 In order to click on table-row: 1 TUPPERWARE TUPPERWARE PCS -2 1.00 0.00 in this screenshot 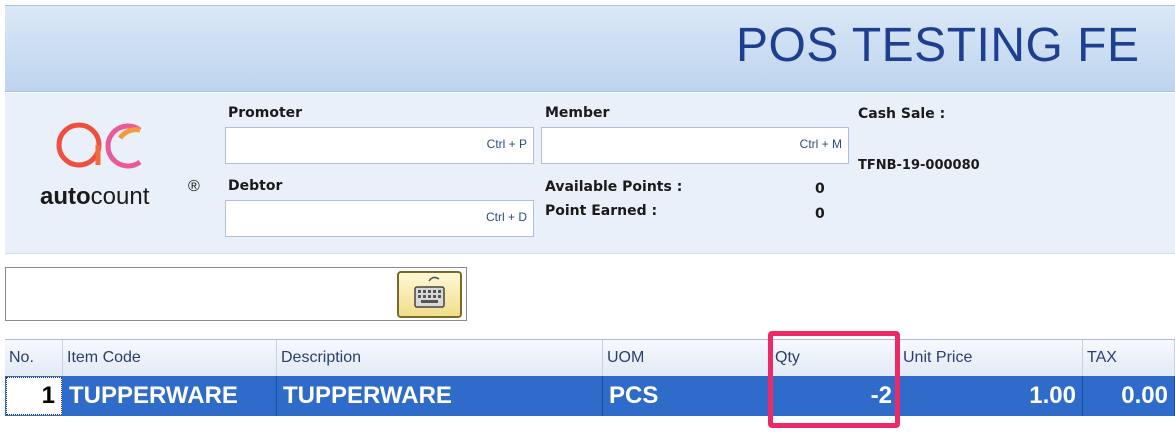, I will do `click(590, 396)`.